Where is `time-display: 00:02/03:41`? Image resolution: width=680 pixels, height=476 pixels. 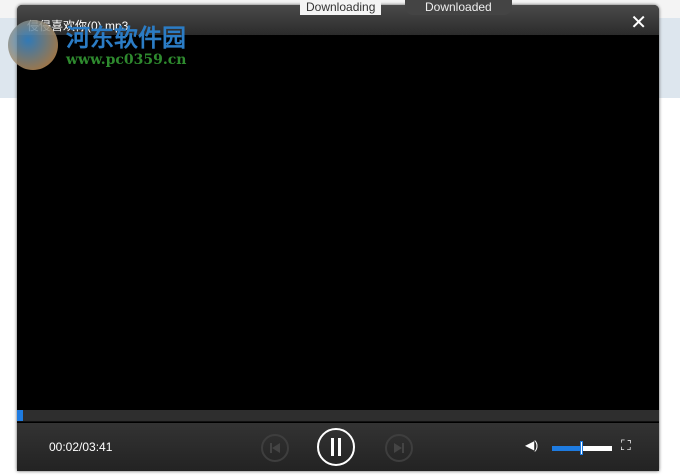 time-display: 00:02/03:41 is located at coordinates (81, 447).